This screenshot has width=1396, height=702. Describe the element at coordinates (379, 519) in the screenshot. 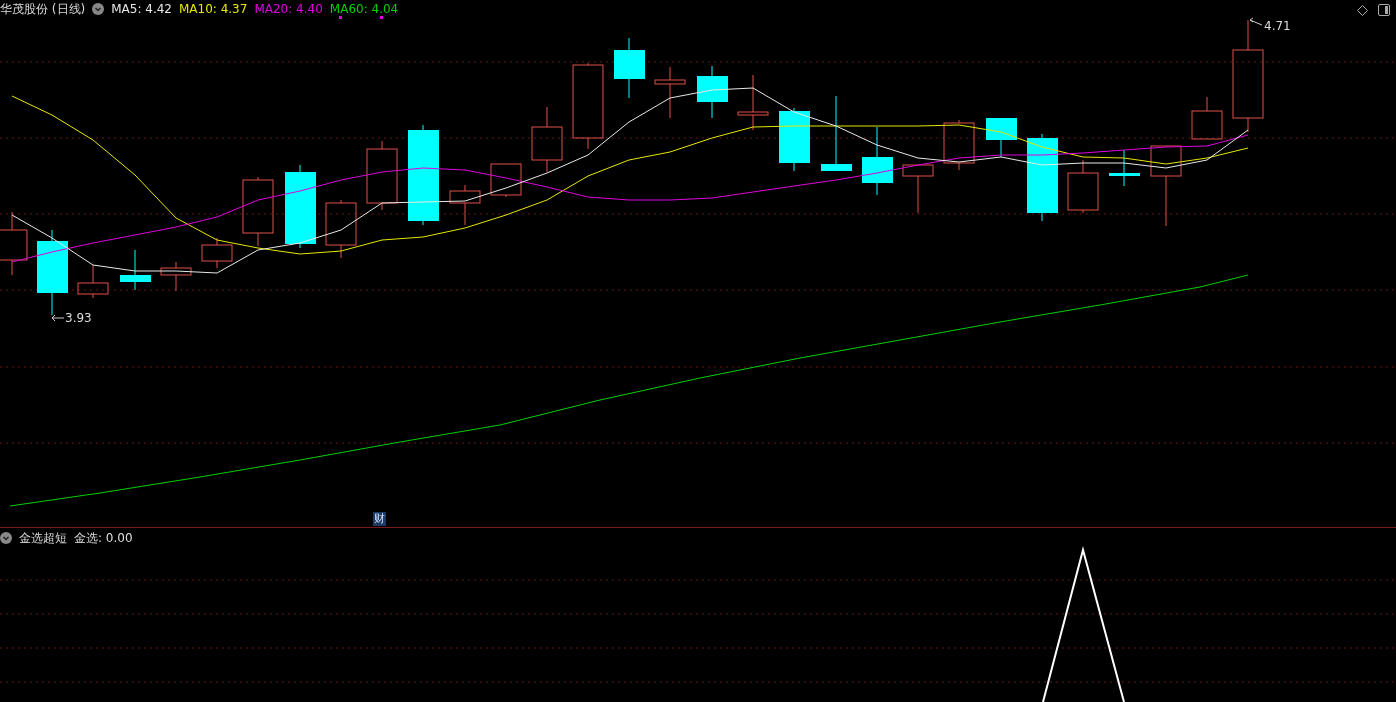

I see `finance-event-badge: 财` at that location.